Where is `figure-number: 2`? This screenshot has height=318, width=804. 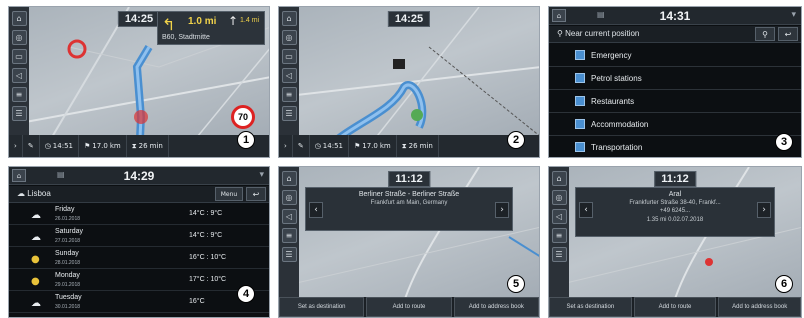 figure-number: 2 is located at coordinates (516, 140).